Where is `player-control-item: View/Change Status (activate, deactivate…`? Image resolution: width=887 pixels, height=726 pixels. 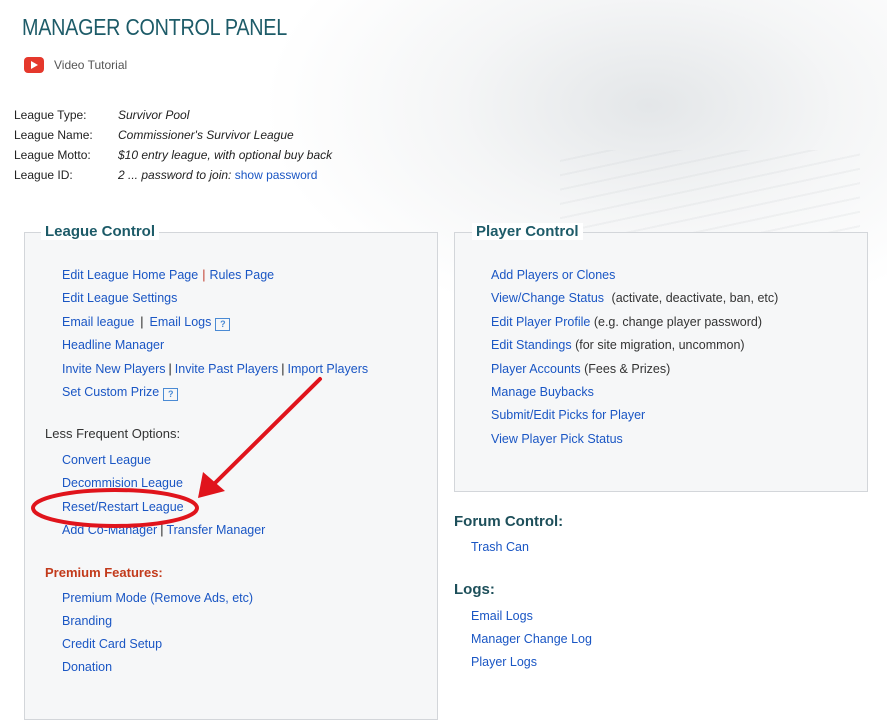 player-control-item: View/Change Status (activate, deactivate… is located at coordinates (634, 298).